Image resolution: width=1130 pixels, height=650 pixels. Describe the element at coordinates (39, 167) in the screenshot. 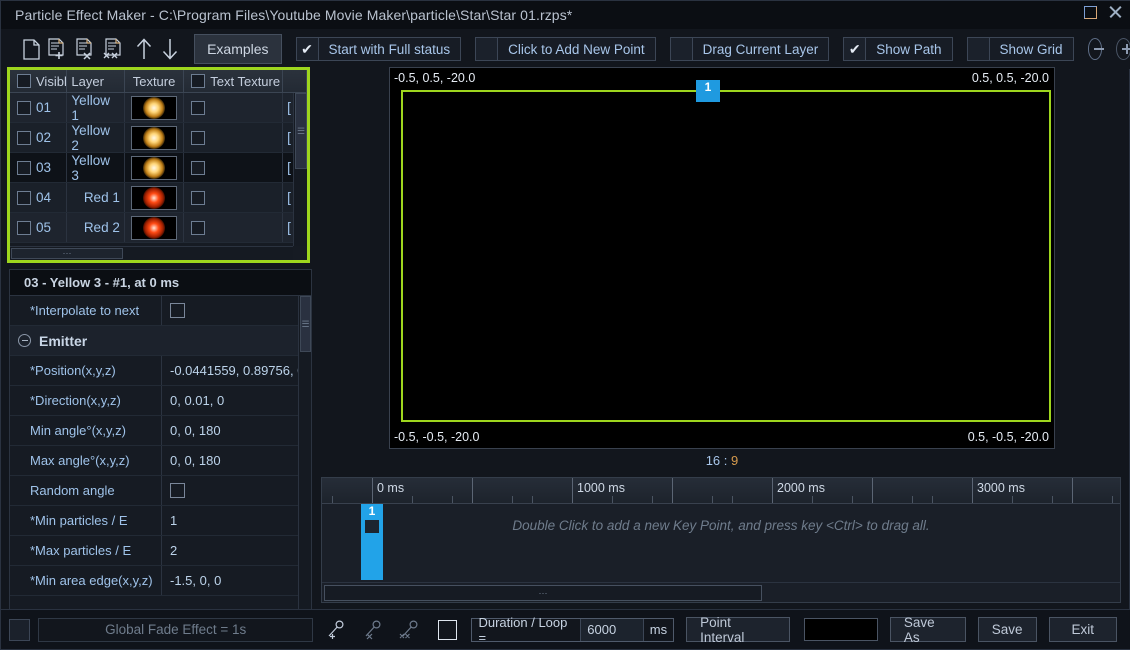

I see `cell-visible: 03` at that location.